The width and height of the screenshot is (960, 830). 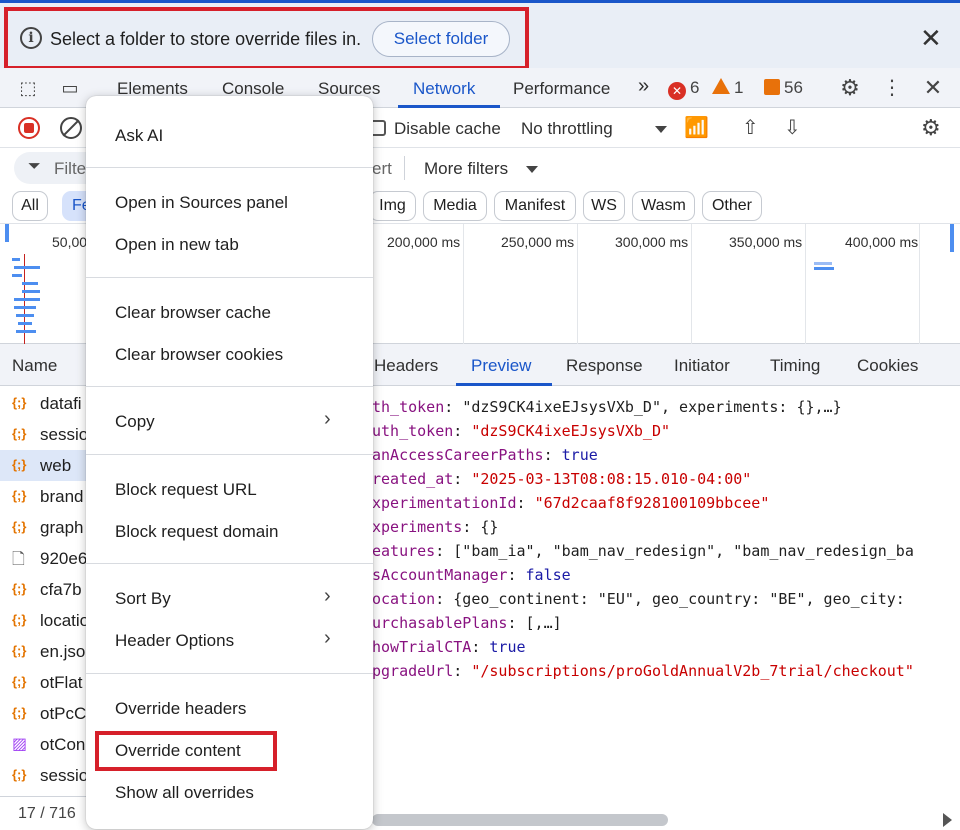 I want to click on warning-counter: 1, so click(x=727, y=88).